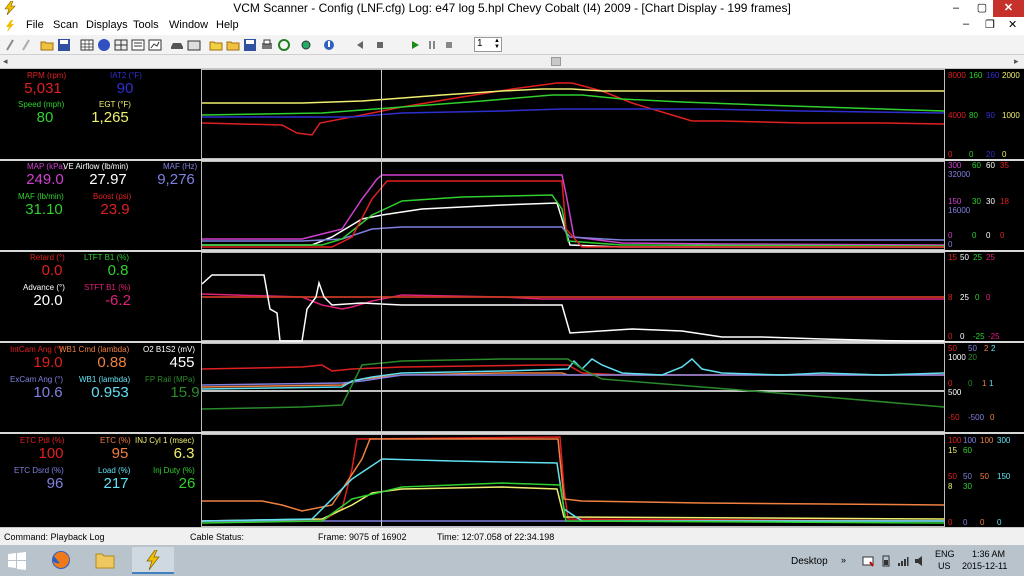 The height and width of the screenshot is (576, 1024). Describe the element at coordinates (250, 45) in the screenshot. I see `save-log-icon` at that location.